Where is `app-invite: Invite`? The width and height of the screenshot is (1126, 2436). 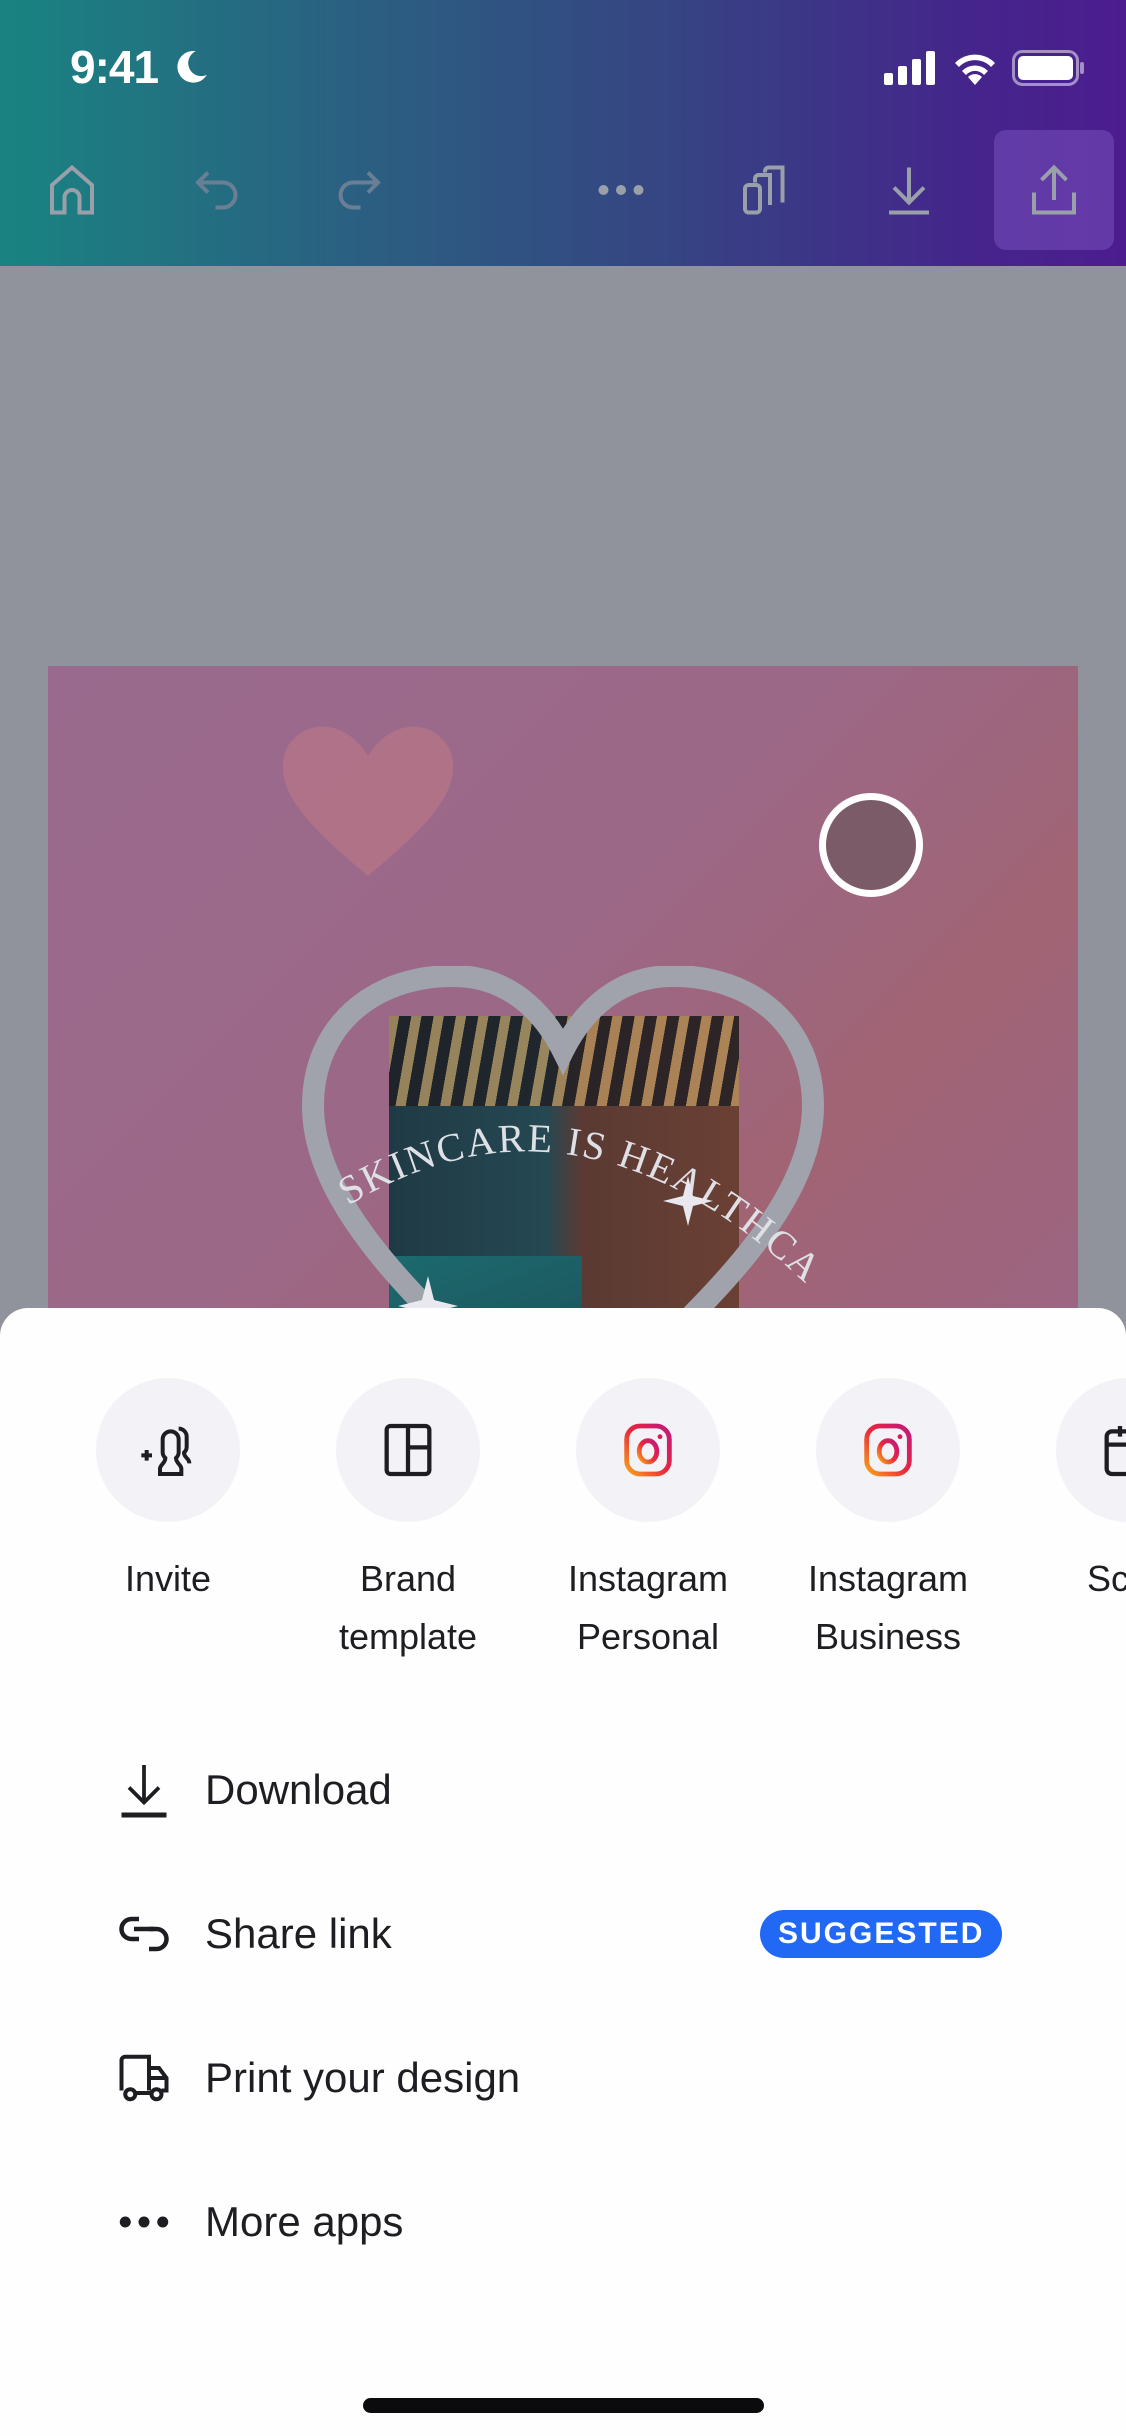
app-invite: Invite is located at coordinates (168, 1493).